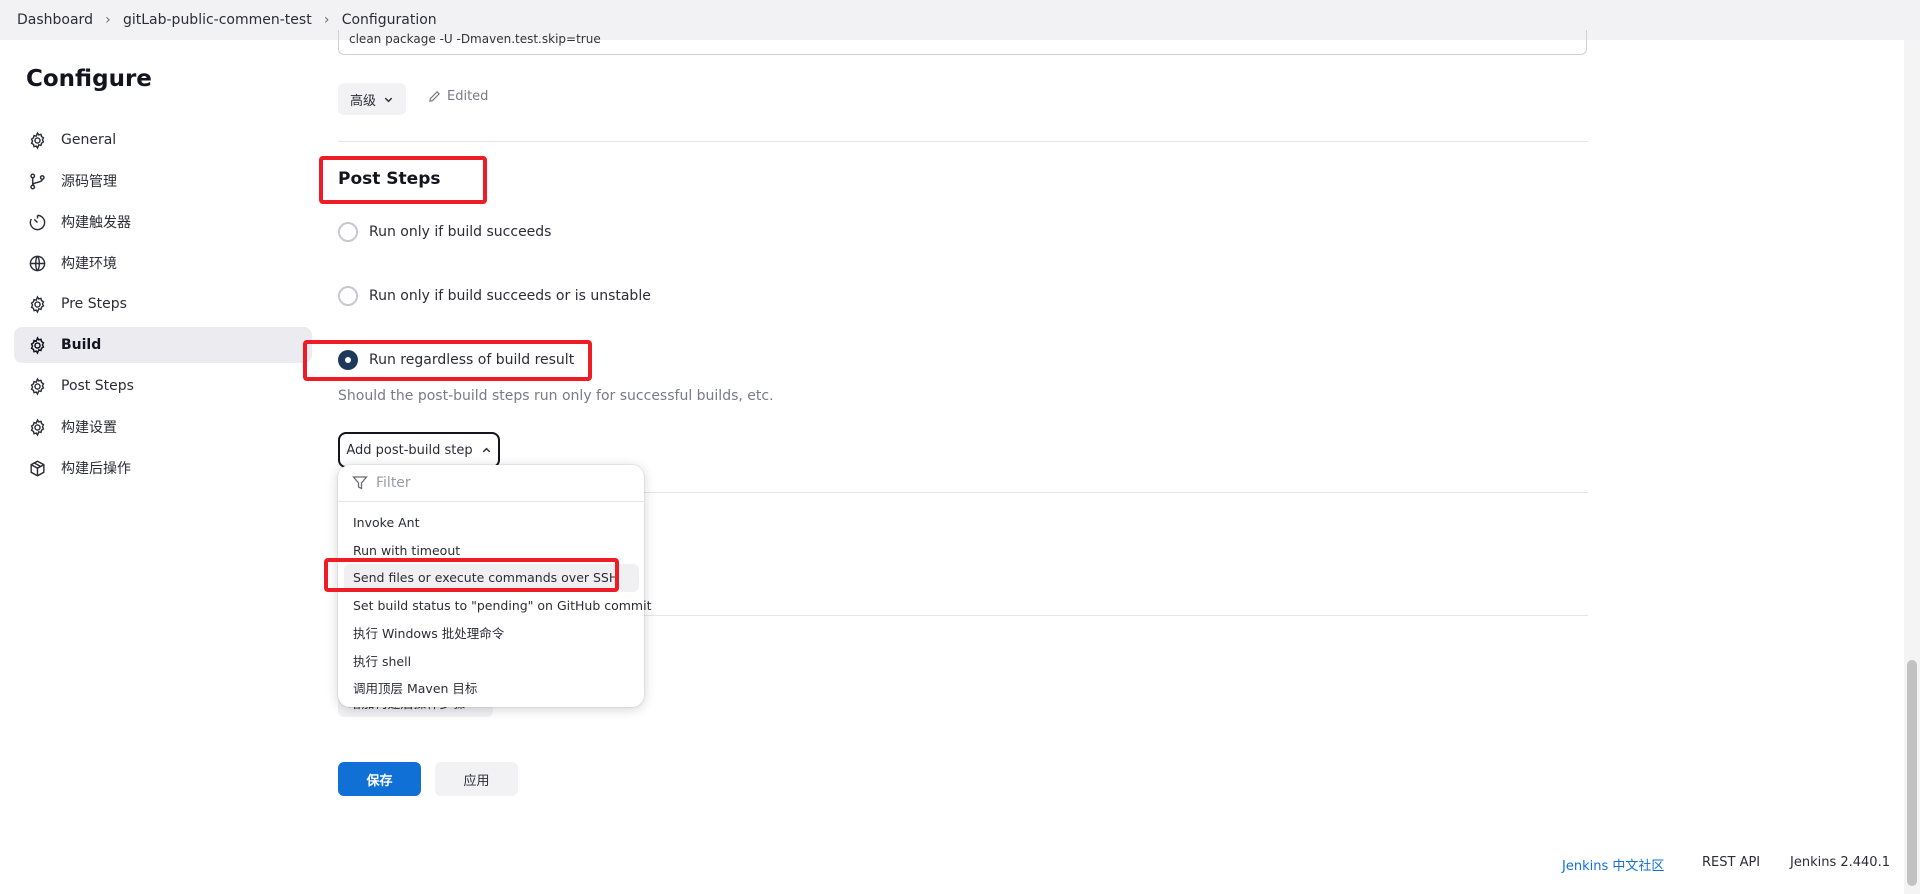  What do you see at coordinates (488, 688) in the screenshot?
I see `menu-item-invoke-maven: 调用顶层 Maven 目标` at bounding box center [488, 688].